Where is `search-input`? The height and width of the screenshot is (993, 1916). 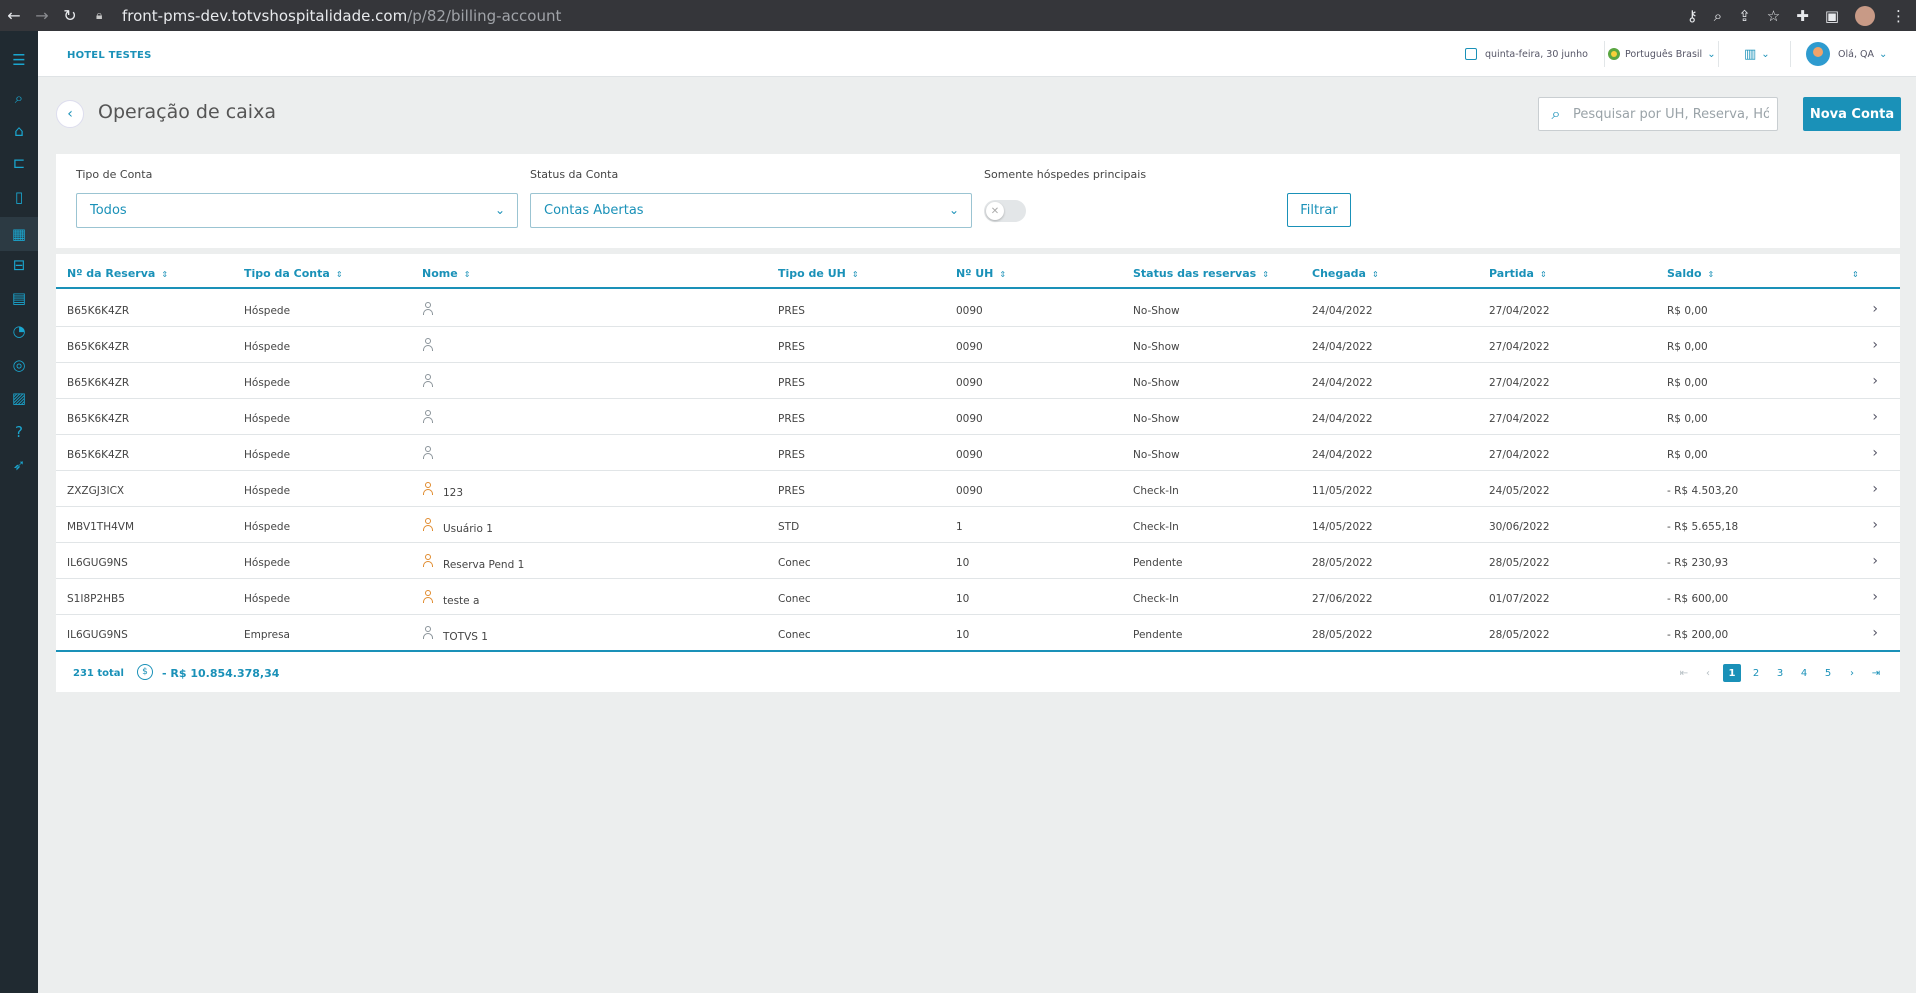
search-input is located at coordinates (1671, 114).